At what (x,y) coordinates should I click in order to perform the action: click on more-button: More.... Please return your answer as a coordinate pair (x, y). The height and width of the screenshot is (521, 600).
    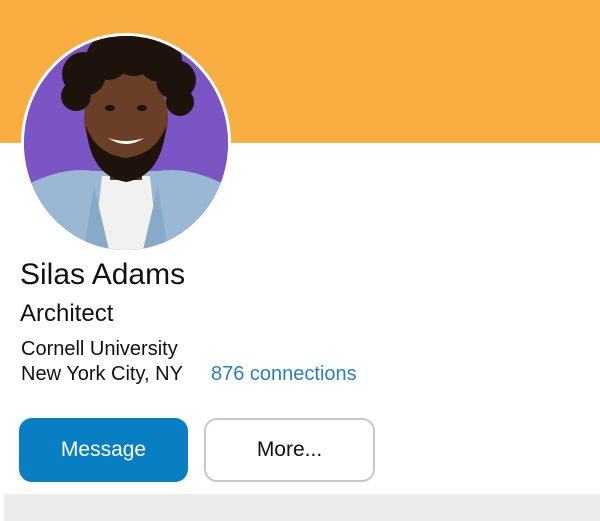
    Looking at the image, I should click on (289, 450).